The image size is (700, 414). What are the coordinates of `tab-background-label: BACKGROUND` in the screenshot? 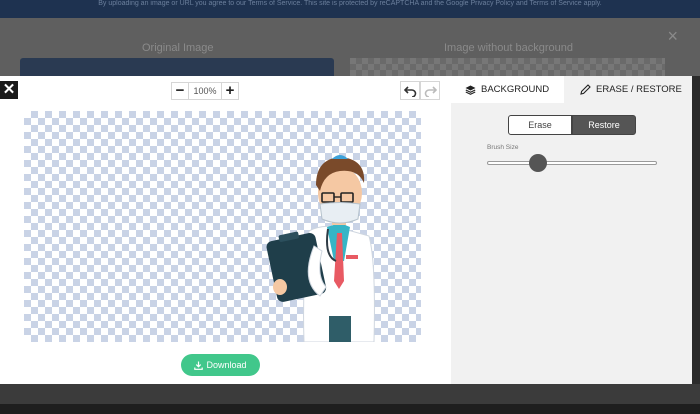 It's located at (515, 89).